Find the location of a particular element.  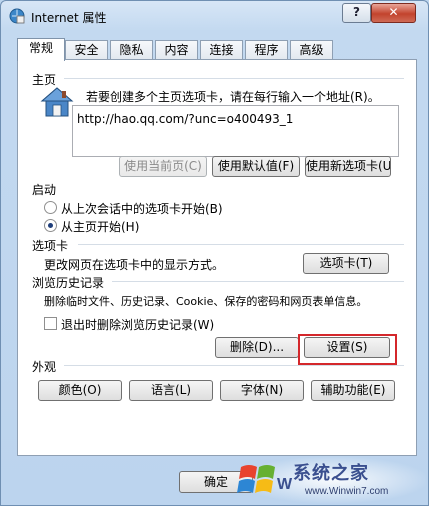

svg-text: W is located at coordinates (285, 484).